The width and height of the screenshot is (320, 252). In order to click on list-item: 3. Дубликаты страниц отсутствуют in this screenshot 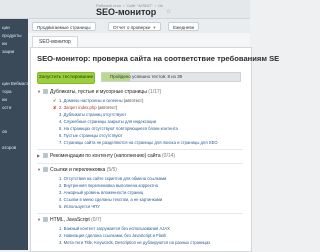, I will do `click(89, 115)`.